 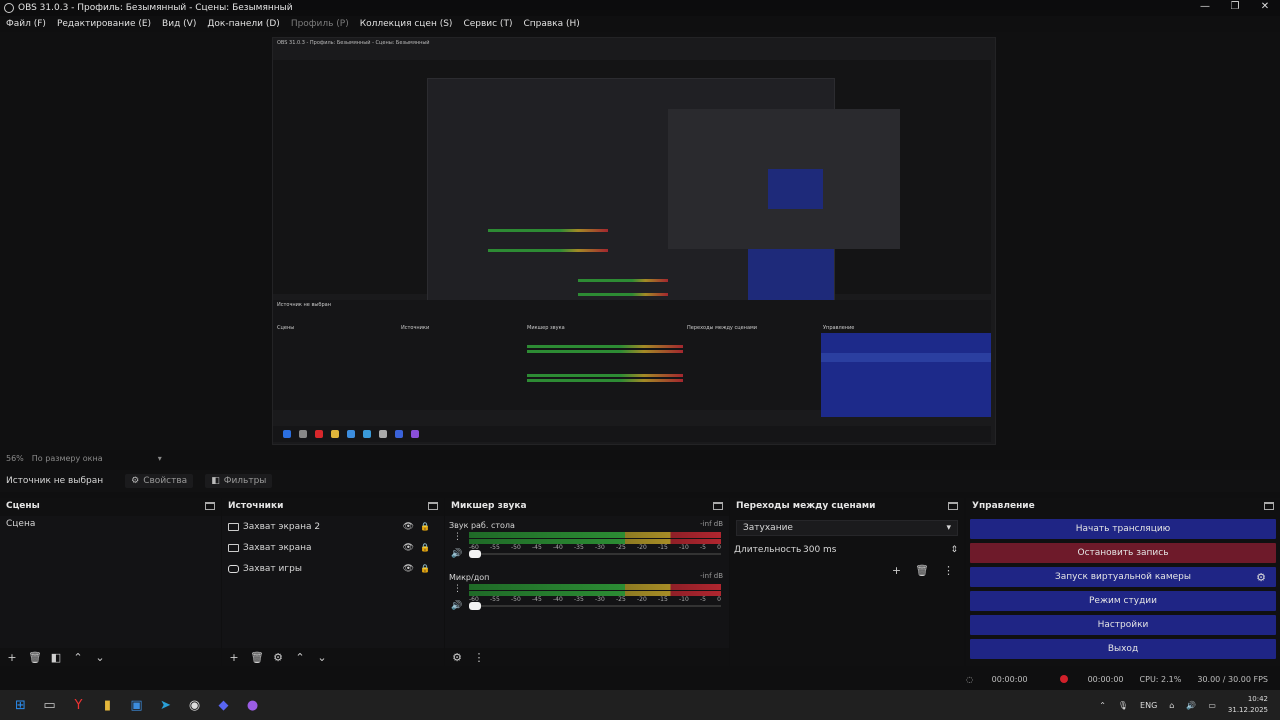 What do you see at coordinates (333, 547) in the screenshot?
I see `source-item: Захват экрана 👁 🔒` at bounding box center [333, 547].